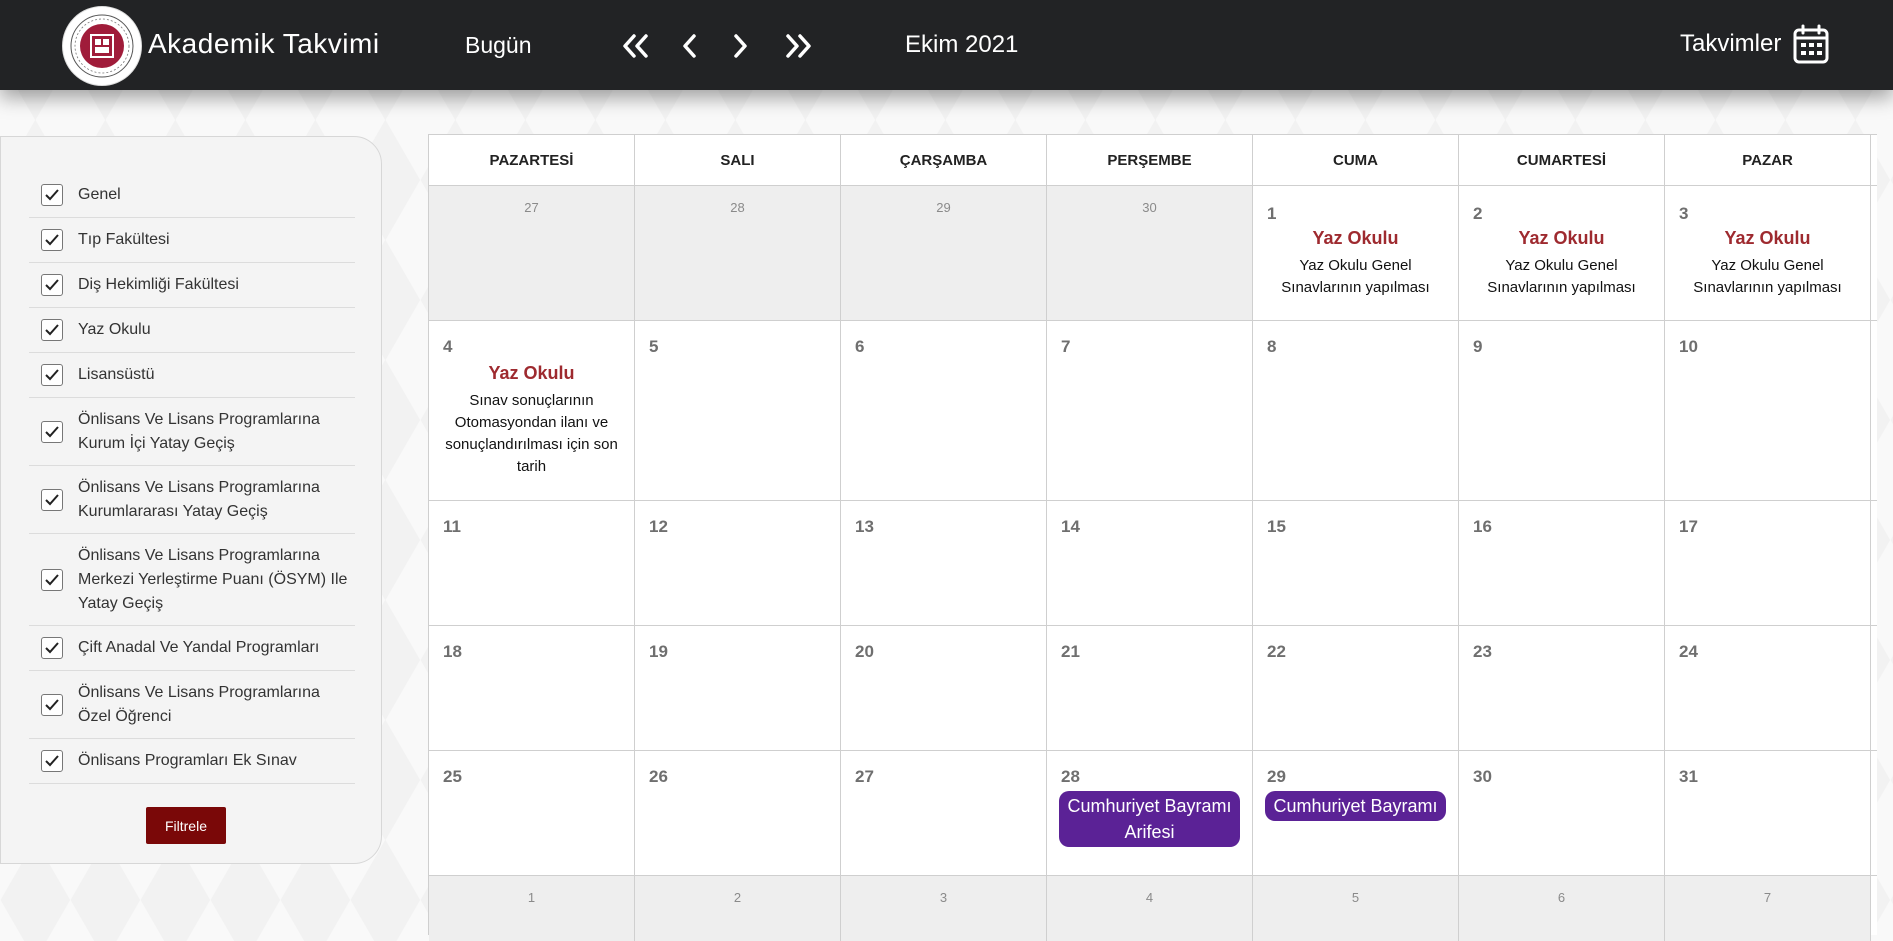 This screenshot has height=941, width=1893. I want to click on day-cell: 17, so click(1768, 563).